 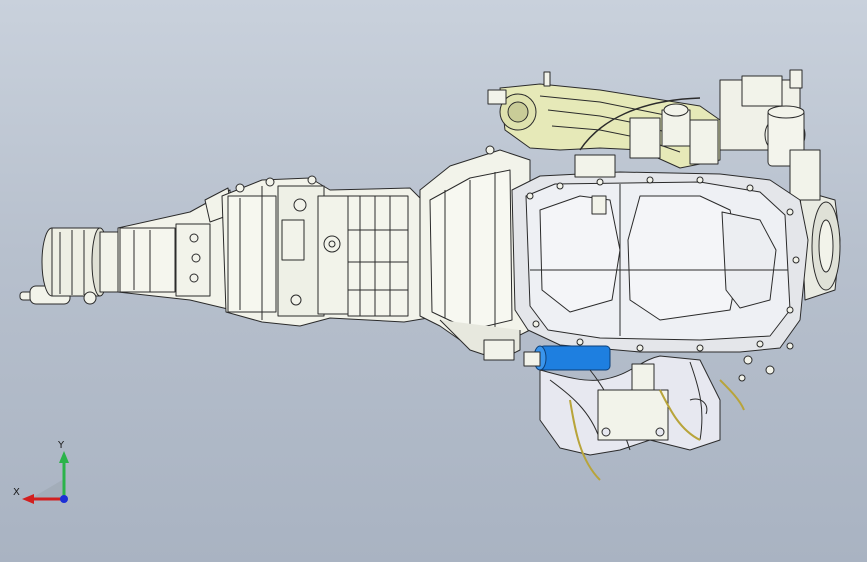 What do you see at coordinates (16, 492) in the screenshot?
I see `x-axis-label: X` at bounding box center [16, 492].